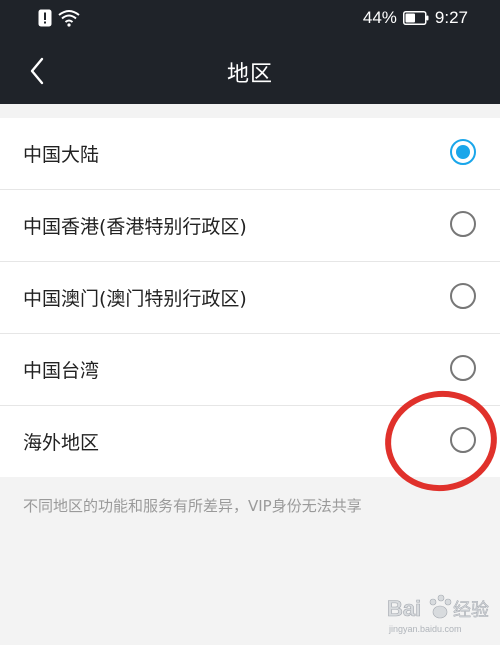  I want to click on region-item-hongkong: 中国香港(香港特别行政区), so click(250, 226).